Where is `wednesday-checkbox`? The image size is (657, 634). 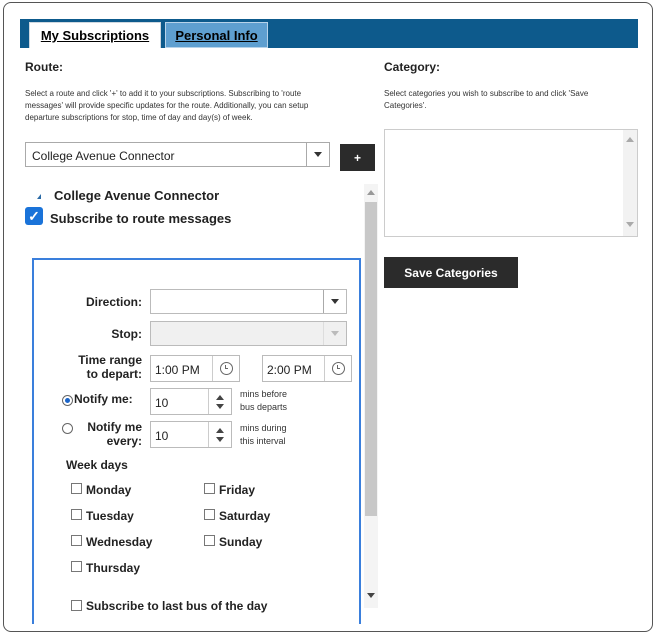 wednesday-checkbox is located at coordinates (76, 540).